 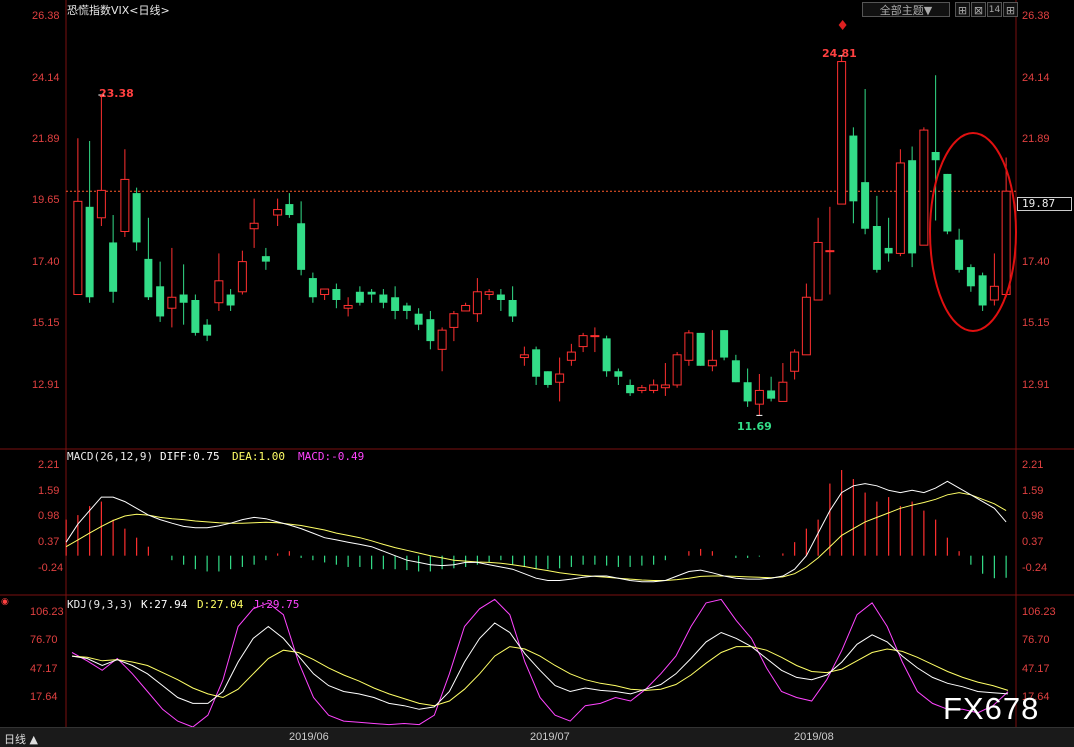 I want to click on kdj-marker-icon: ◉, so click(x=5, y=602).